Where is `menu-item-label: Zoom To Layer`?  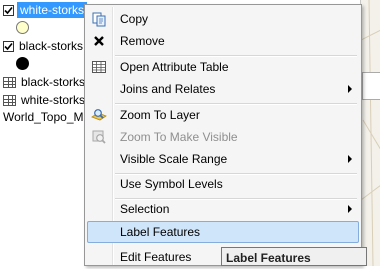 menu-item-label: Zoom To Layer is located at coordinates (160, 115).